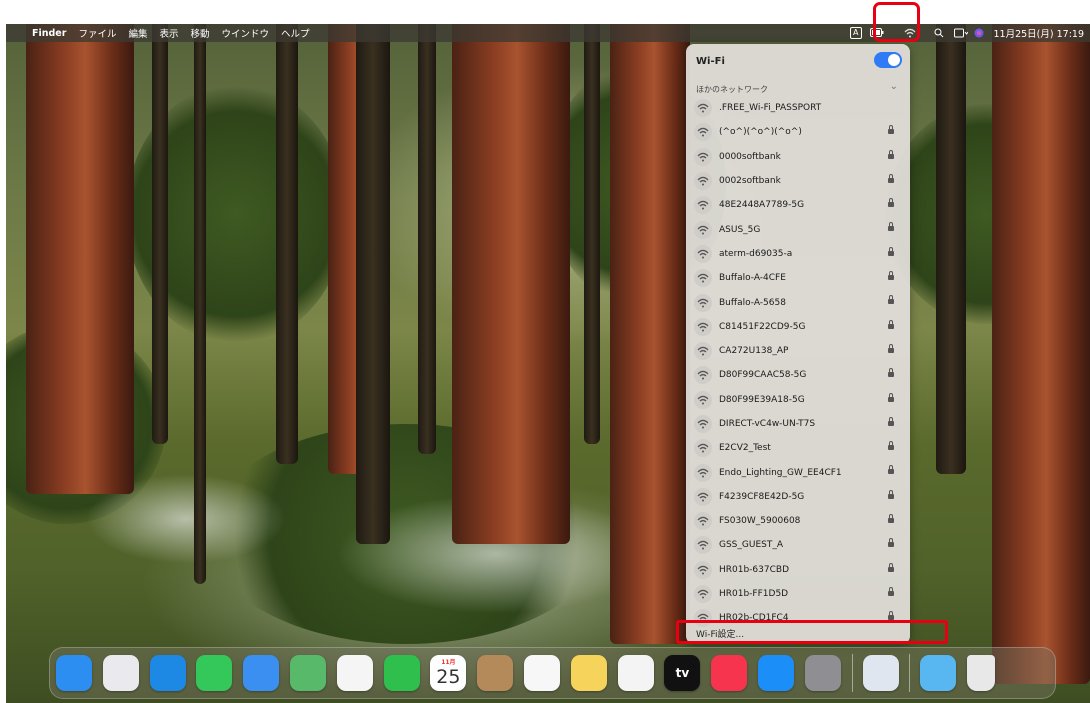 This screenshot has height=703, width=1090. Describe the element at coordinates (780, 472) in the screenshot. I see `network-name: Endo_Lighting_GW_EE4CF1` at that location.